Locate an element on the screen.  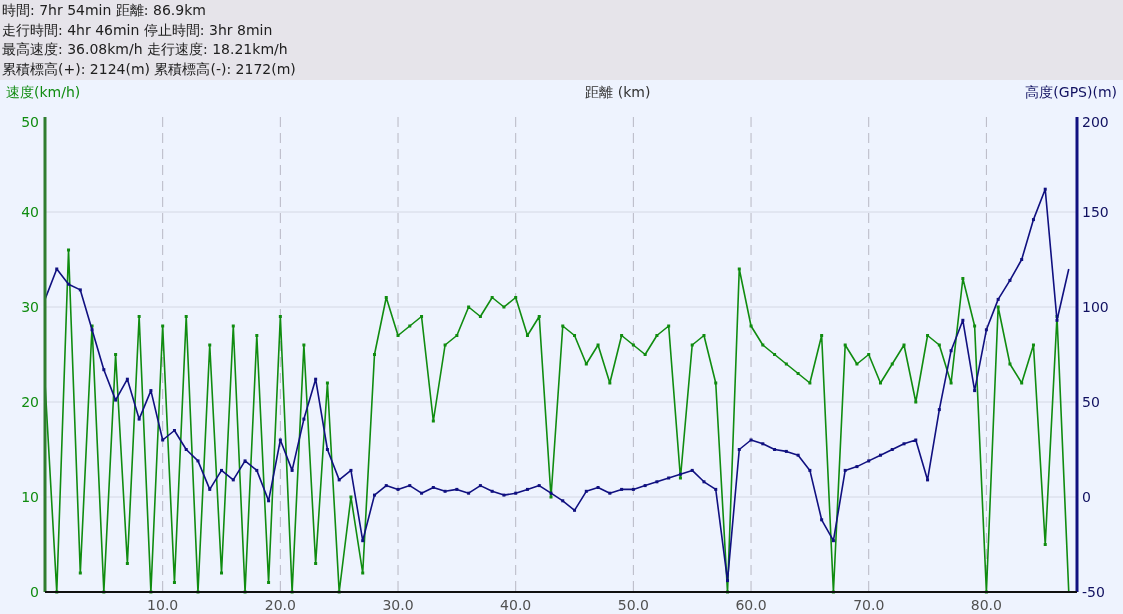
distance-tick-label: 10.0 is located at coordinates (163, 605).